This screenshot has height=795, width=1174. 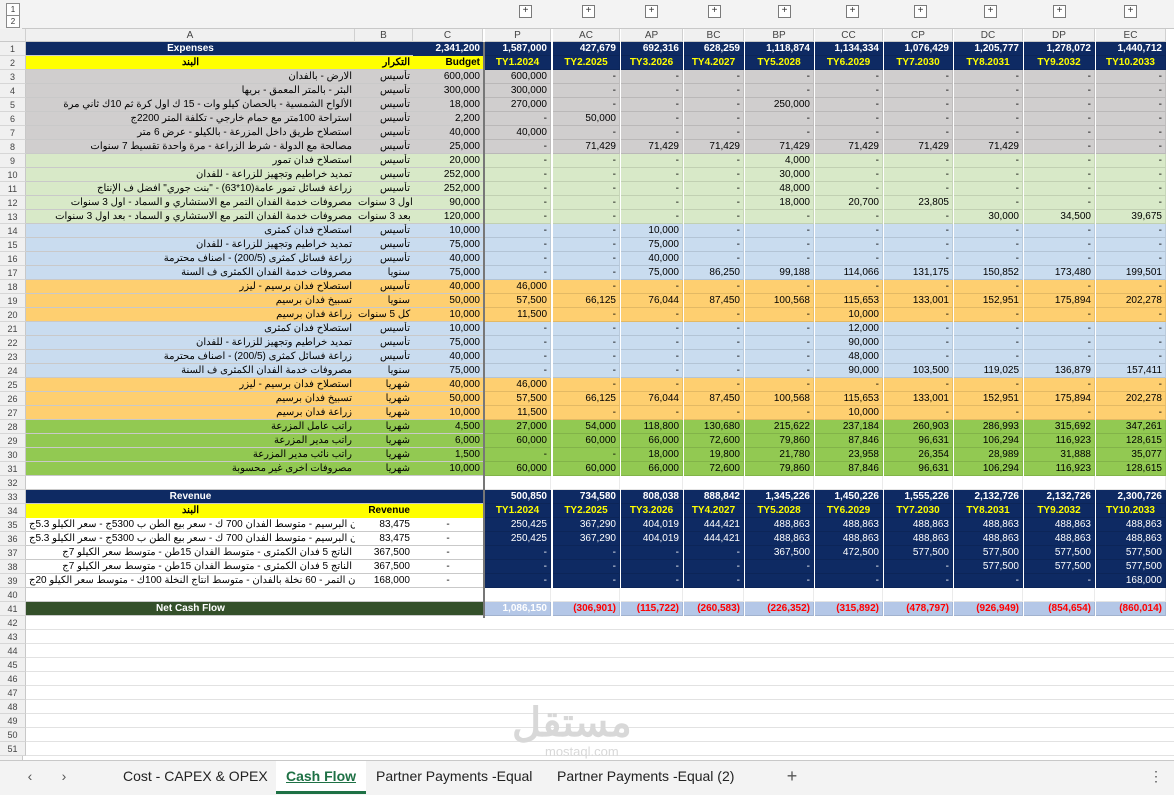 I want to click on cell-item-label: استصلاح فدان تمور, so click(x=190, y=161).